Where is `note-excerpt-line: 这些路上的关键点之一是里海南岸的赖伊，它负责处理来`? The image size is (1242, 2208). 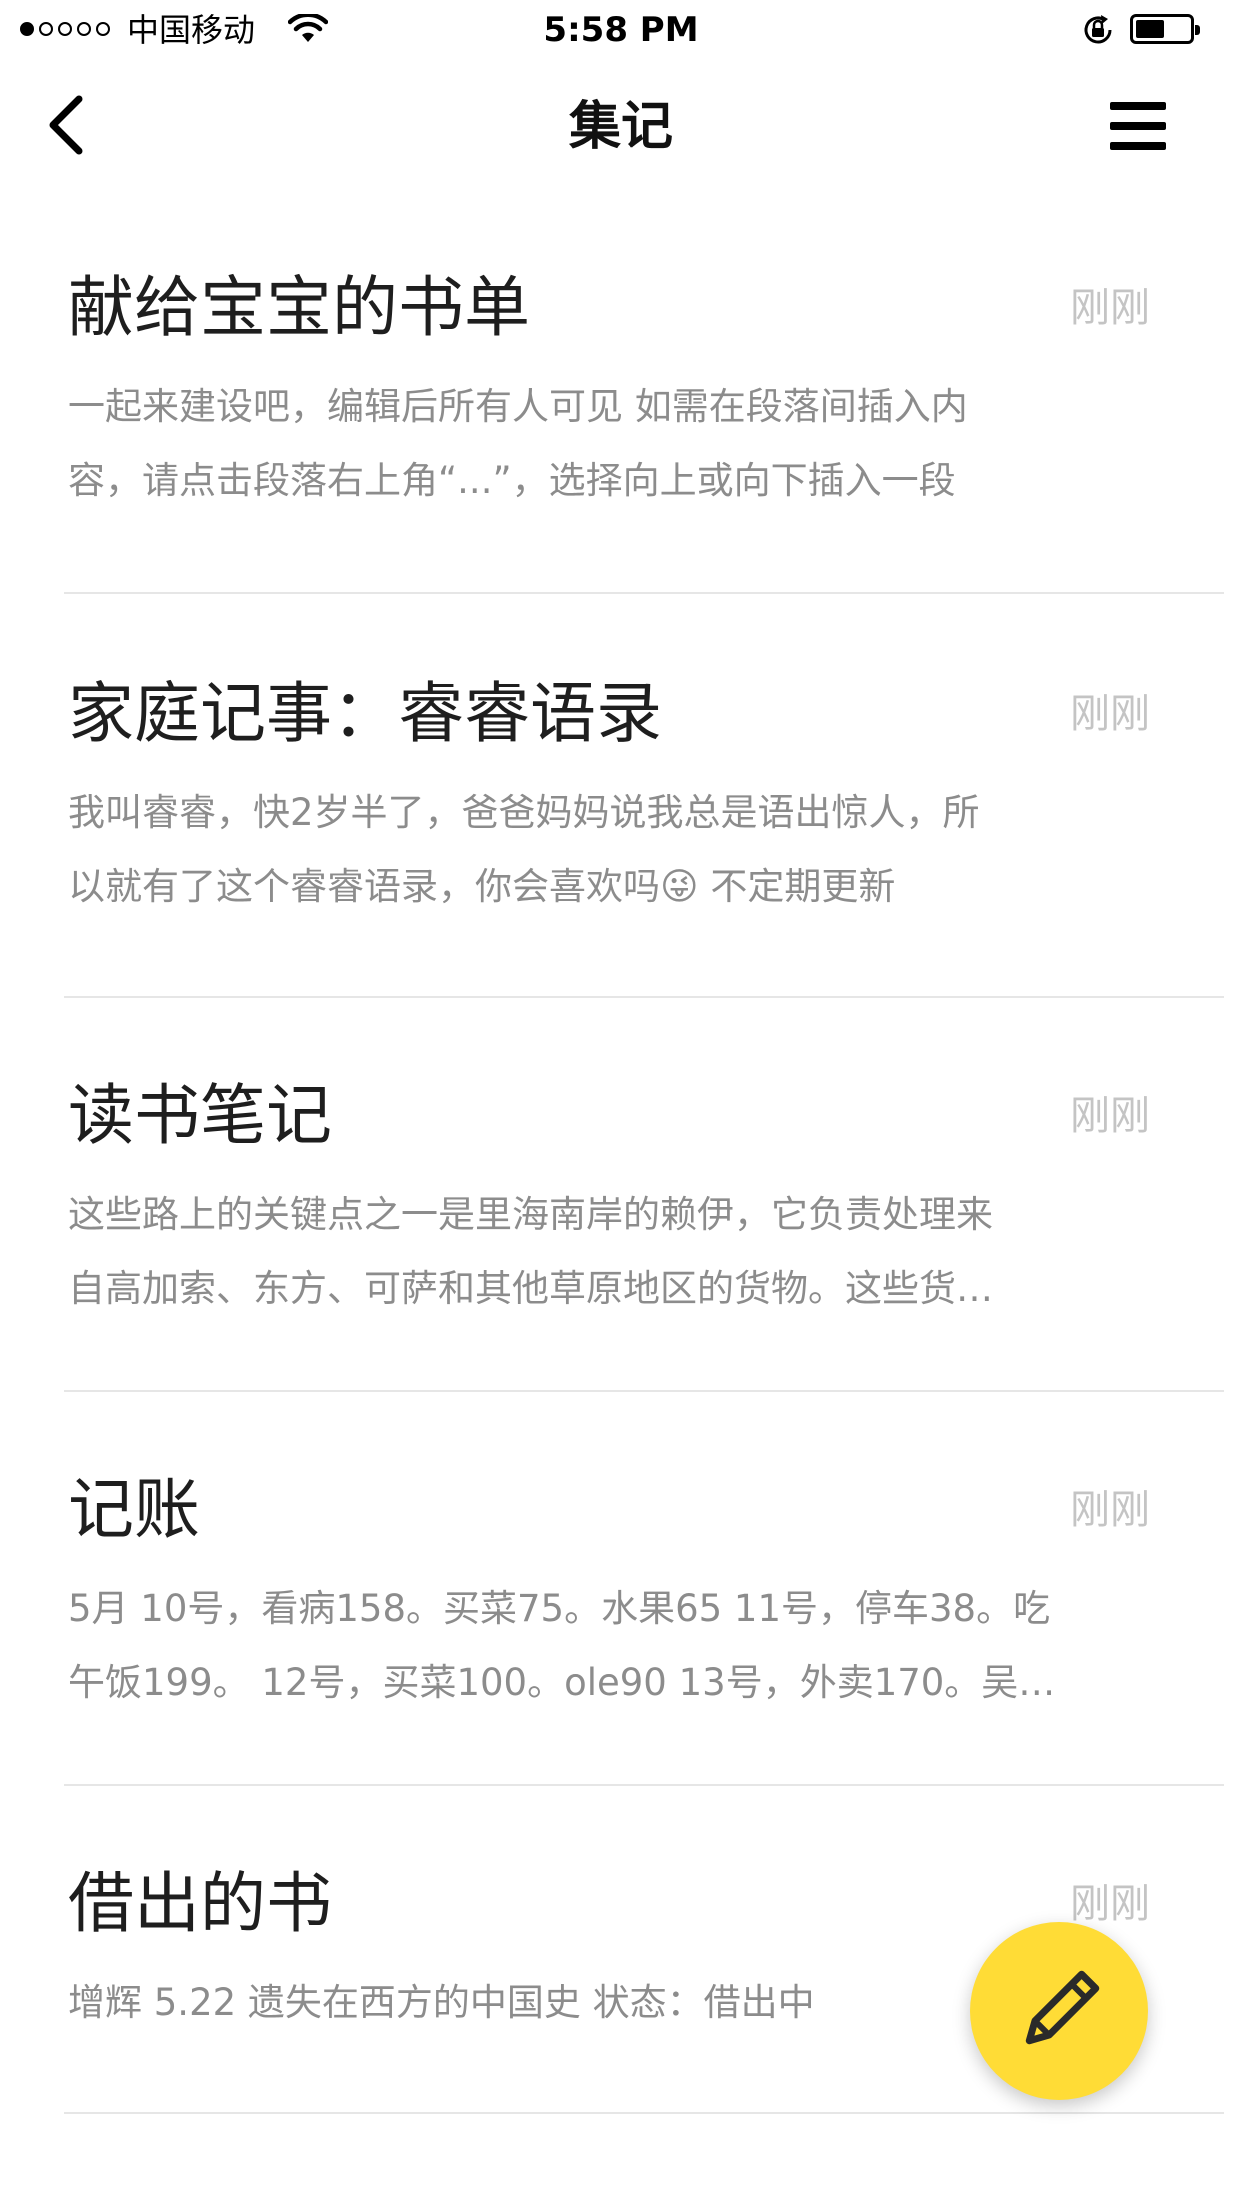 note-excerpt-line: 这些路上的关键点之一是里海南岸的赖伊，它负责处理来 is located at coordinates (530, 1214).